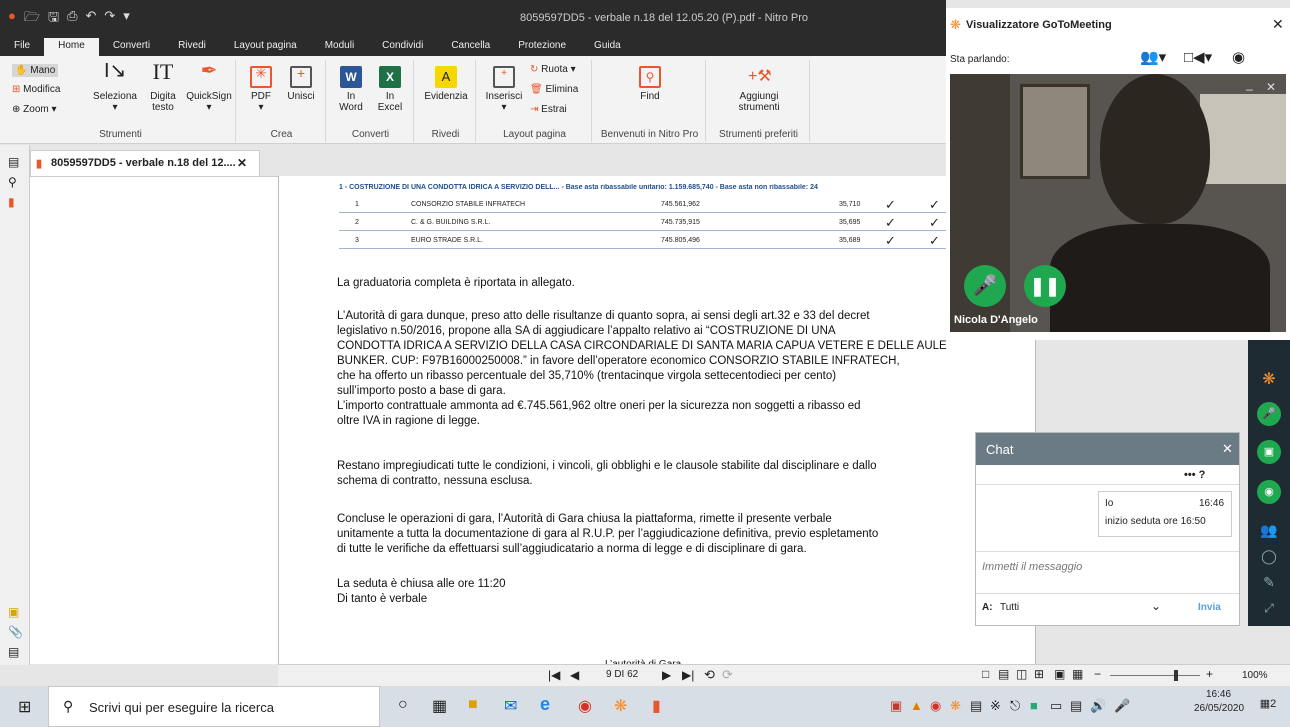 This screenshot has width=1290, height=727. Describe the element at coordinates (71, 47) in the screenshot. I see `tab-home: Home` at that location.